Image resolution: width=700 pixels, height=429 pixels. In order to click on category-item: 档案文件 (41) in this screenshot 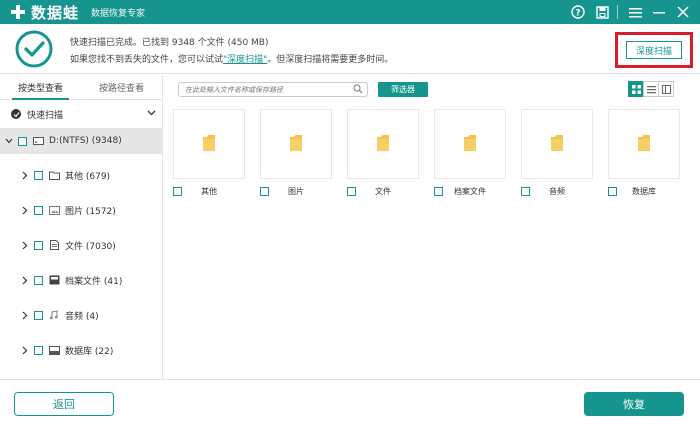, I will do `click(81, 280)`.